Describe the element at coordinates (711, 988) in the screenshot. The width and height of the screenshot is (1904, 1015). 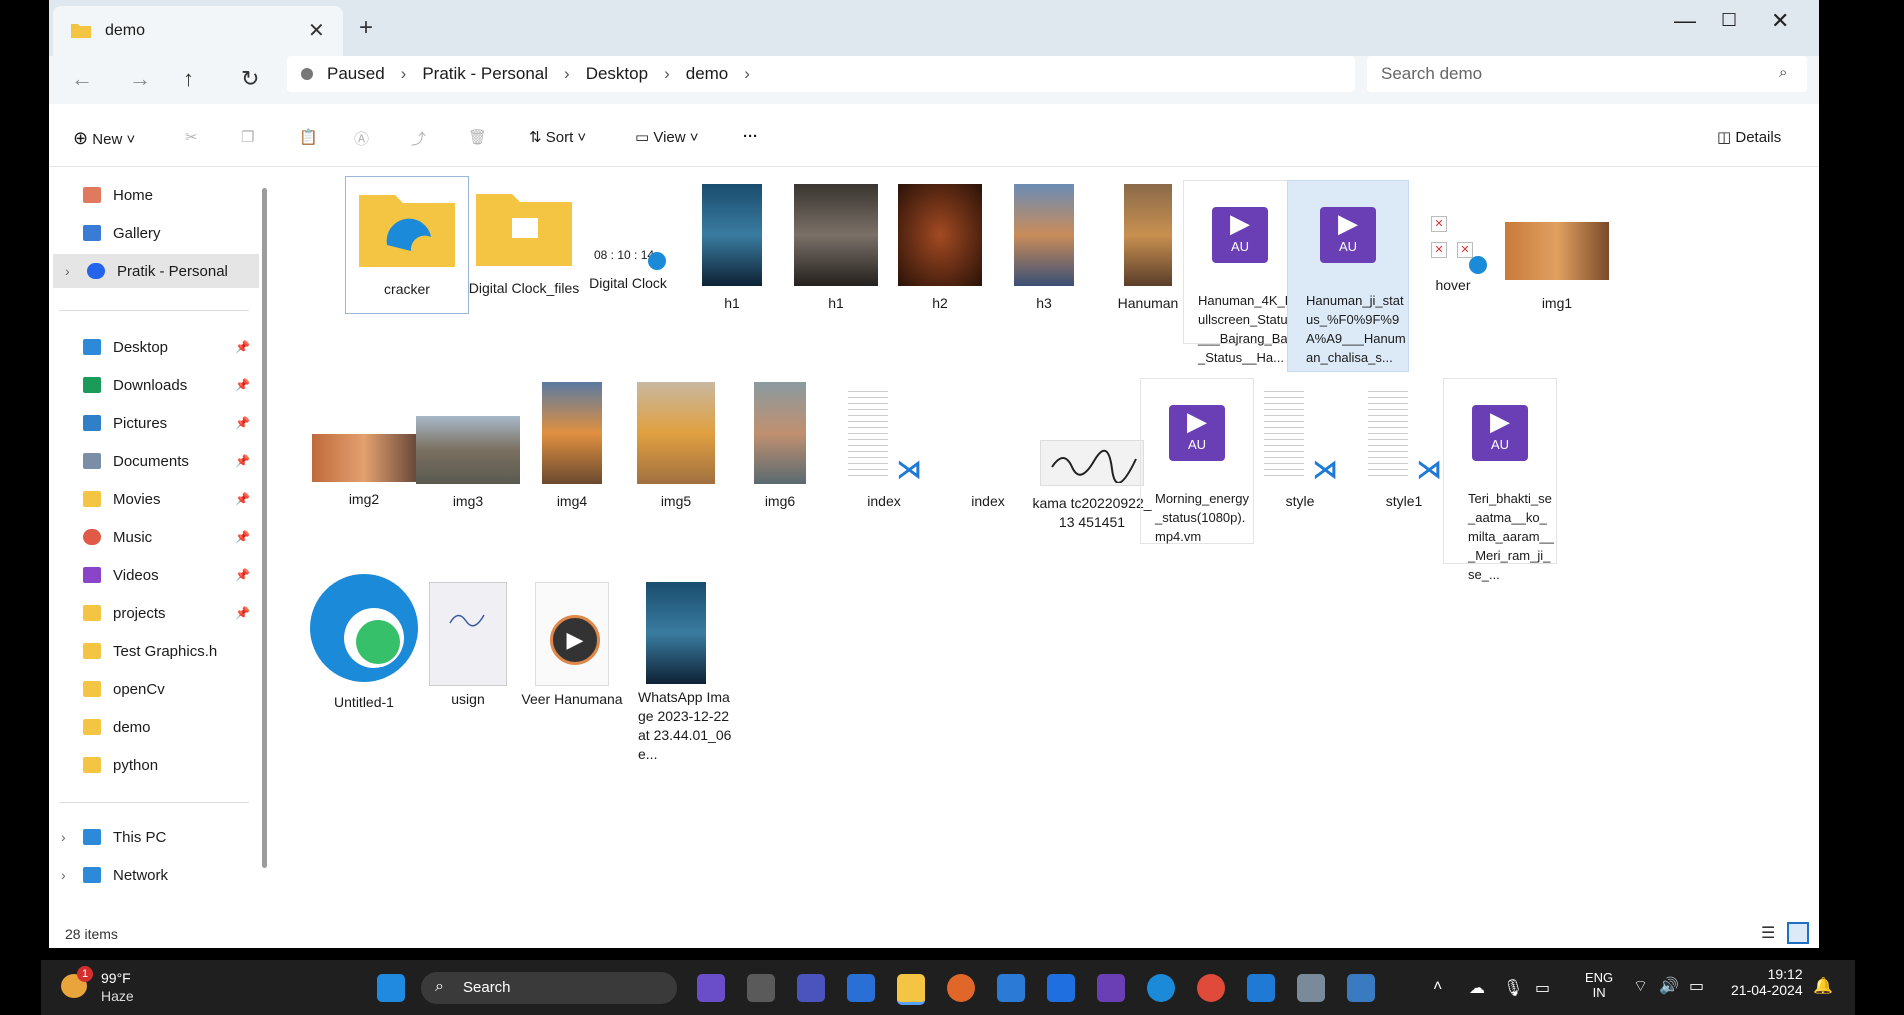
I see `copilot-icon` at that location.